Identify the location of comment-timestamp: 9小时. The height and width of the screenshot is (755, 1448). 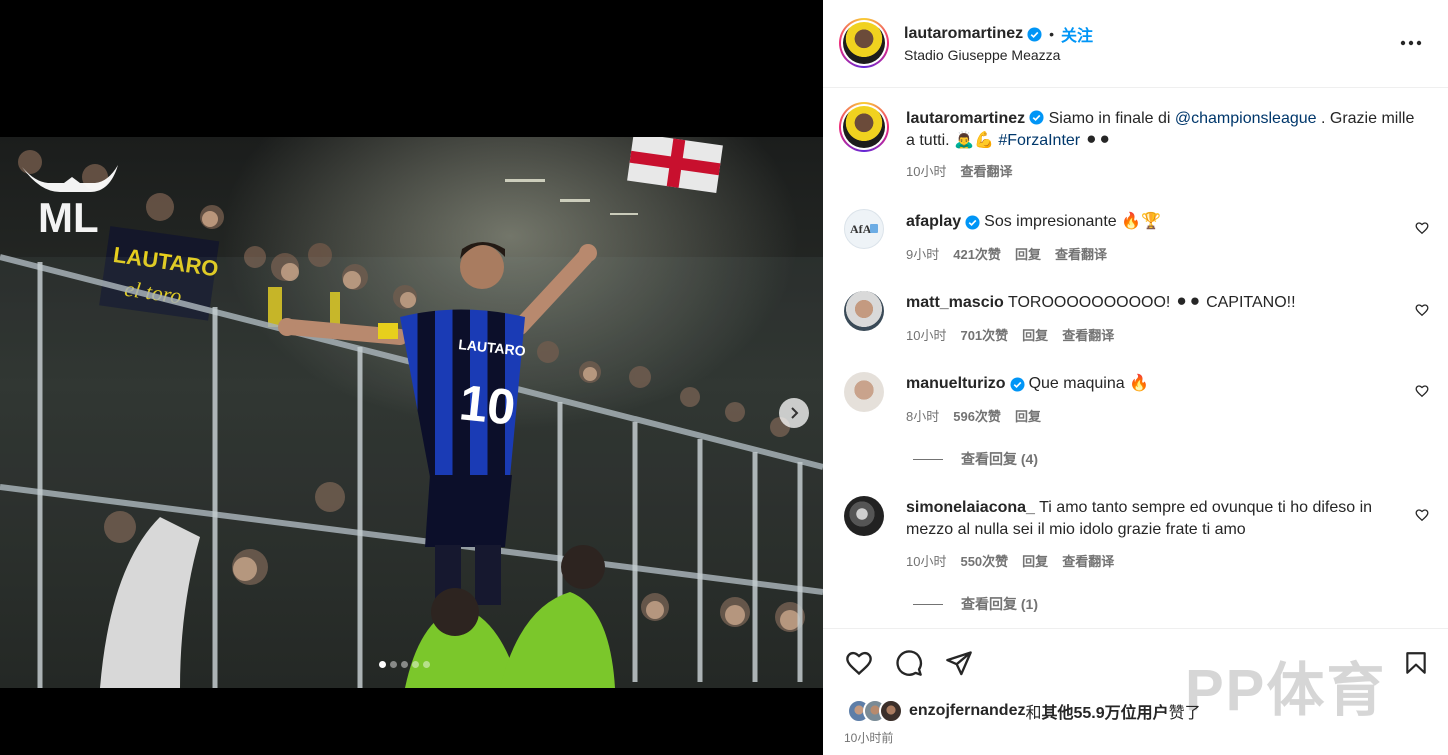
(922, 253).